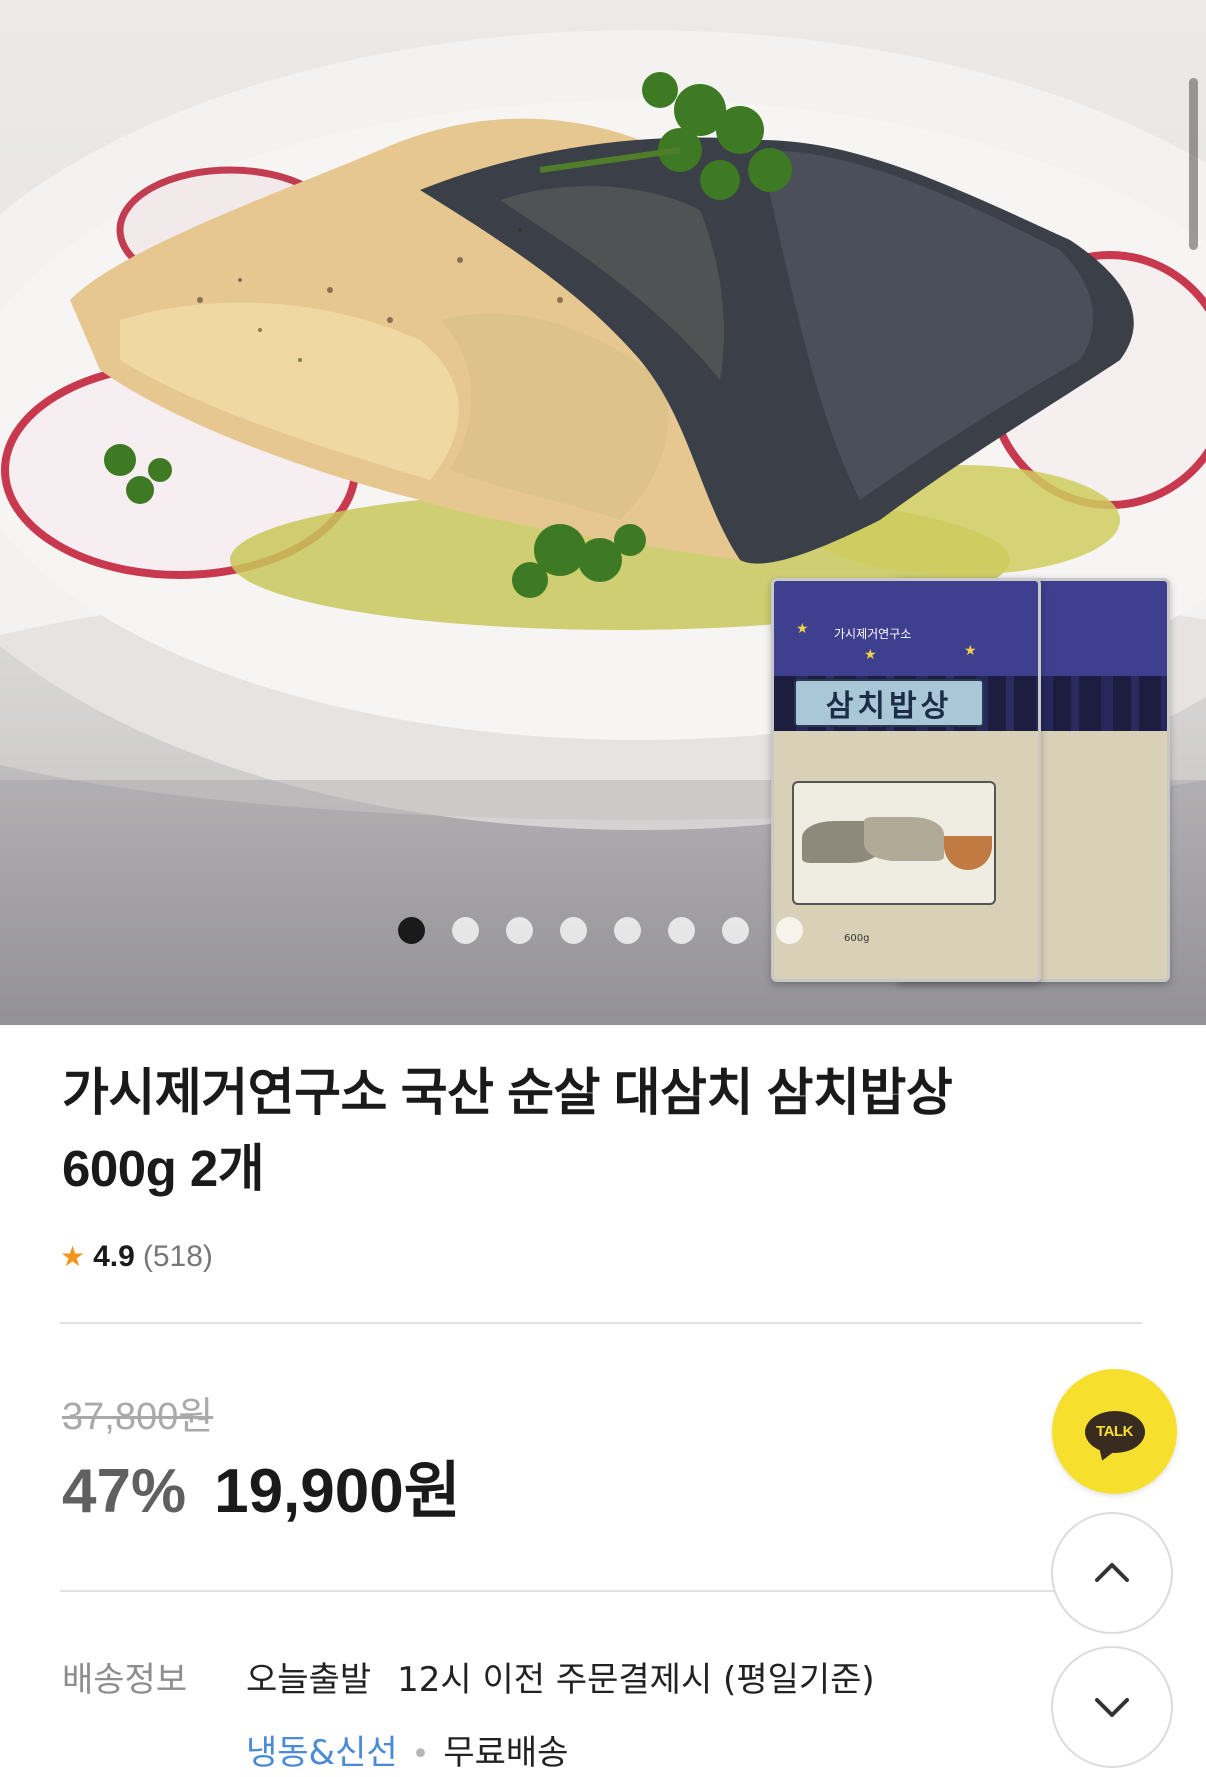 This screenshot has width=1206, height=1777. Describe the element at coordinates (114, 1256) in the screenshot. I see `rating-score: 4.9` at that location.